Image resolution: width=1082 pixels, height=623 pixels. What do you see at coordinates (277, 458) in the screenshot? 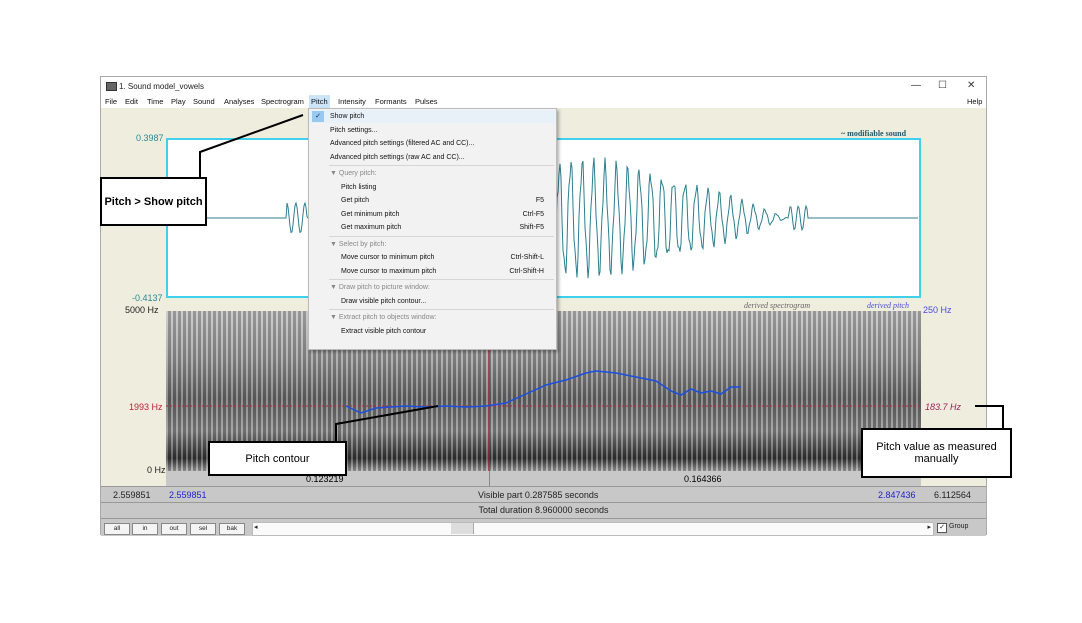
I see `annotation-pitch-contour: Pitch contour` at bounding box center [277, 458].